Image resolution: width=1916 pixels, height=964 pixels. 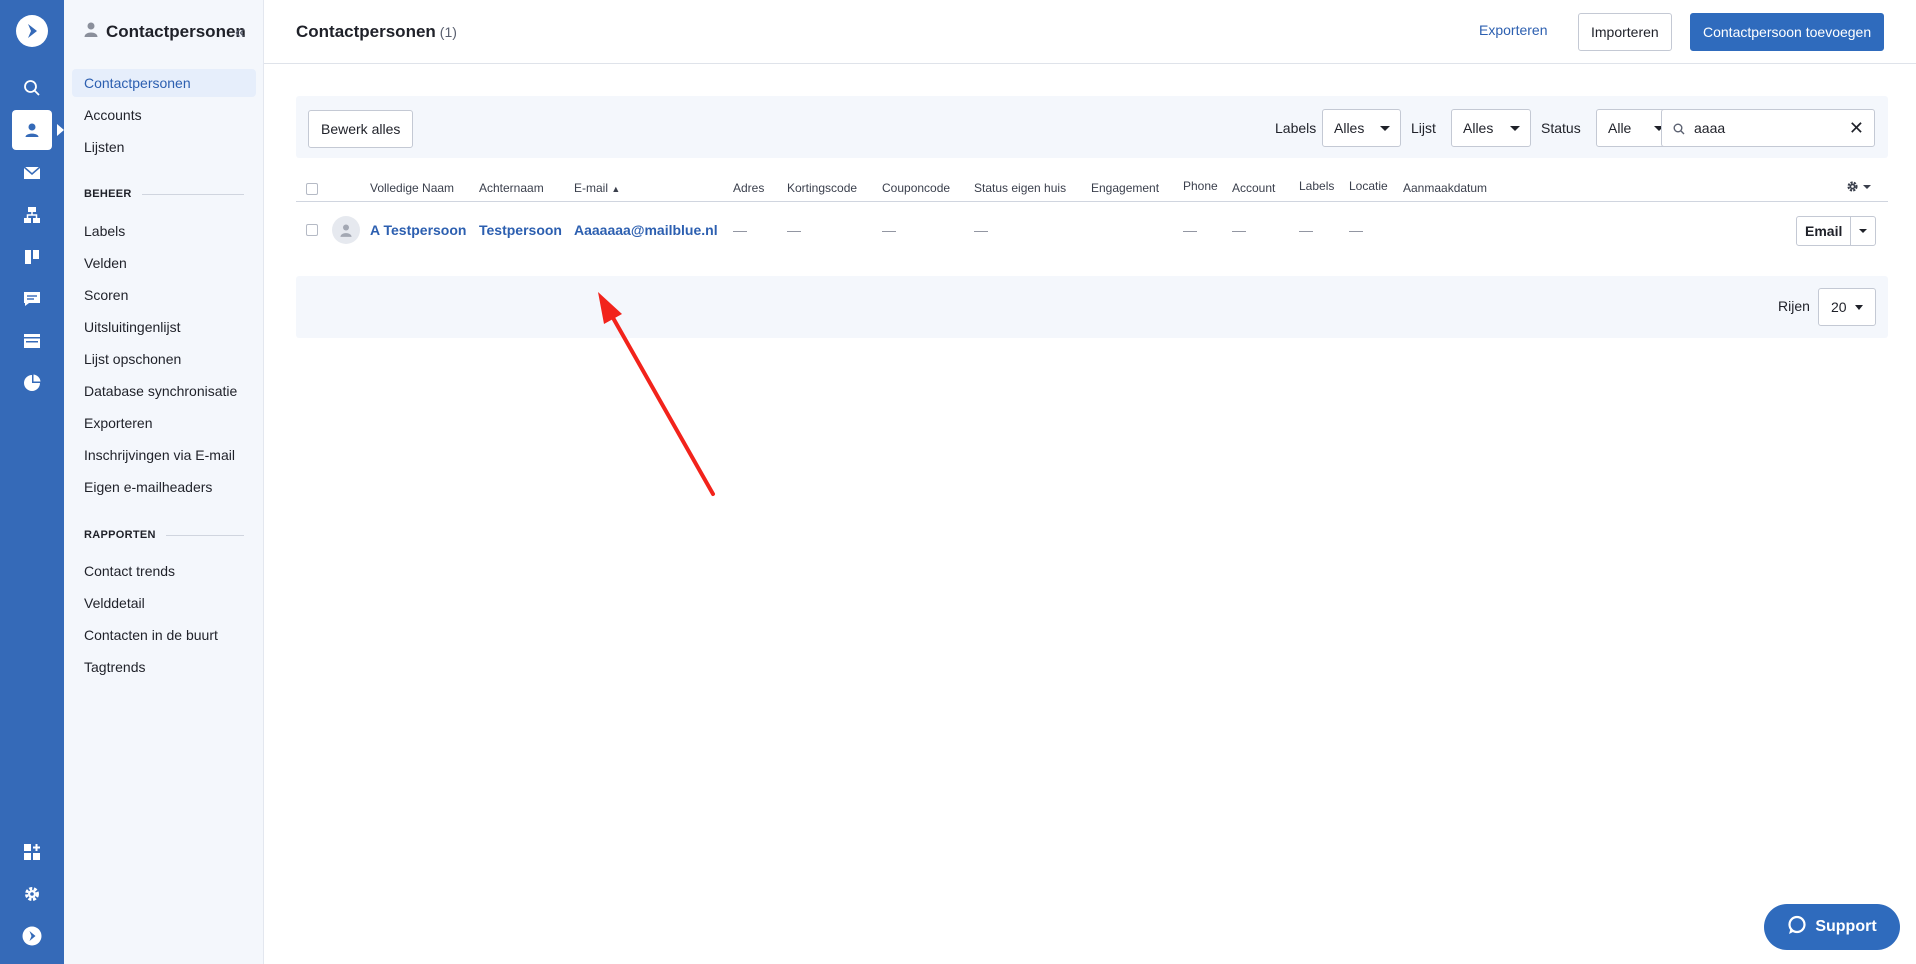 I want to click on sidebar-item-contactpersonen: Contactpersonen, so click(x=164, y=83).